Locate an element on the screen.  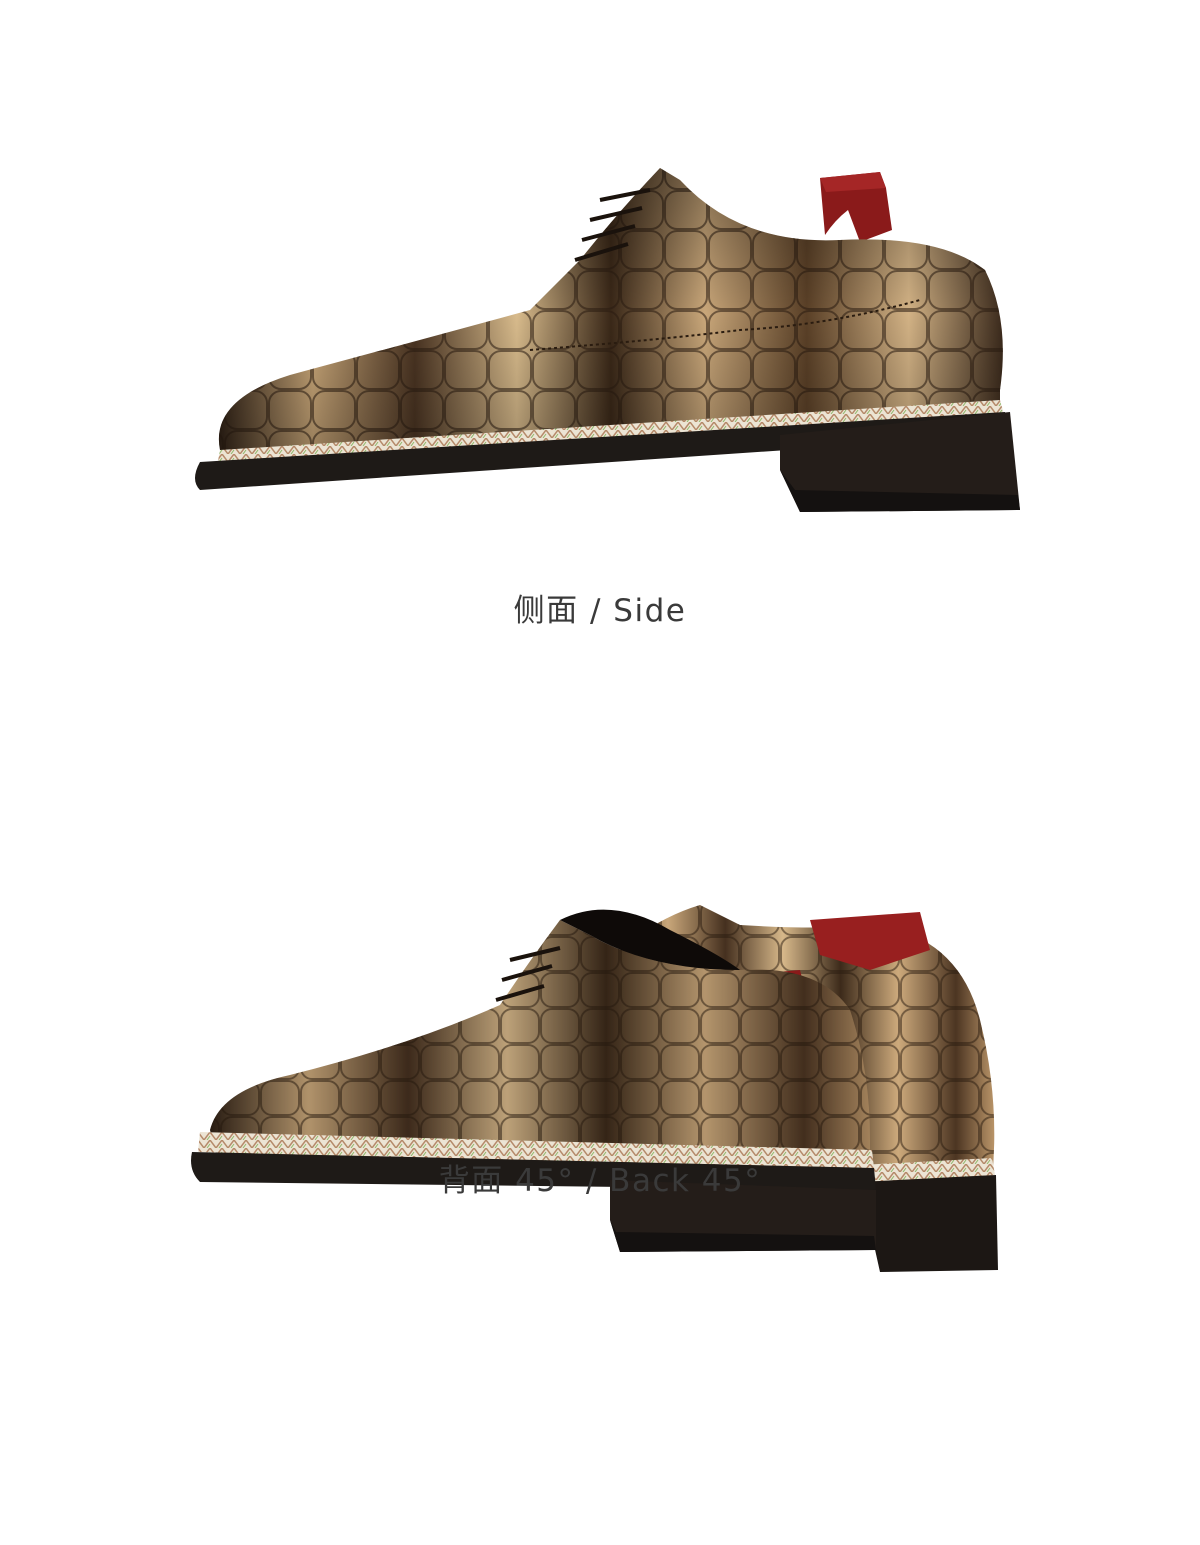
back-45-view-caption: 背面 45° / Back 45° is located at coordinates (600, 1181).